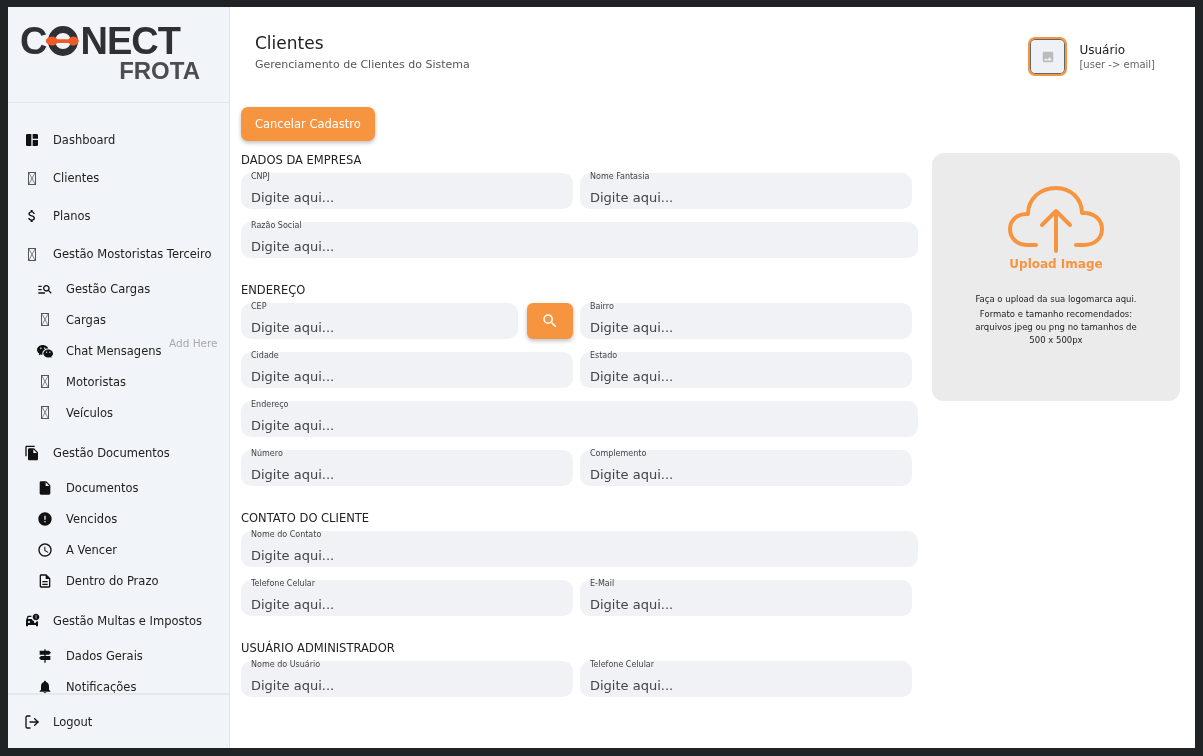 The height and width of the screenshot is (756, 1203). Describe the element at coordinates (118, 580) in the screenshot. I see `sidebar-subitem: Dentro do Prazo` at that location.